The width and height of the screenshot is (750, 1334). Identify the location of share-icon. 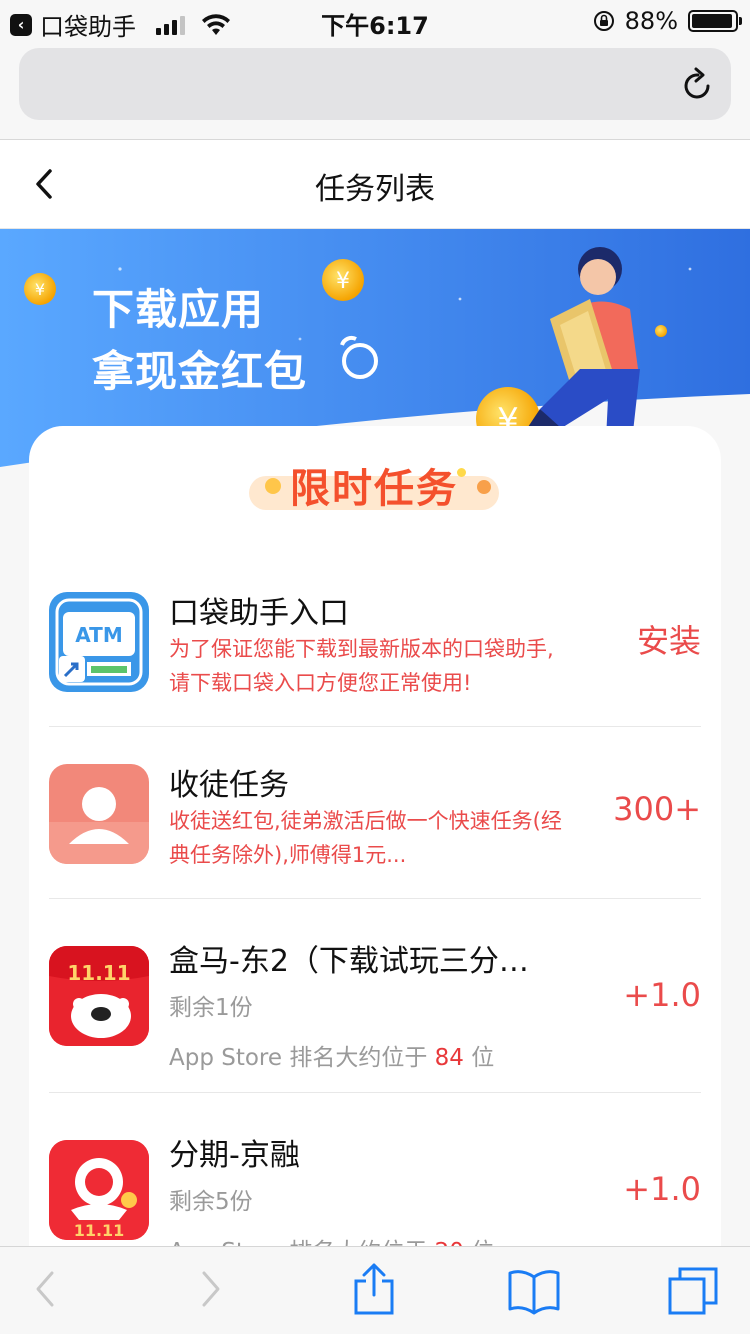
(374, 1289).